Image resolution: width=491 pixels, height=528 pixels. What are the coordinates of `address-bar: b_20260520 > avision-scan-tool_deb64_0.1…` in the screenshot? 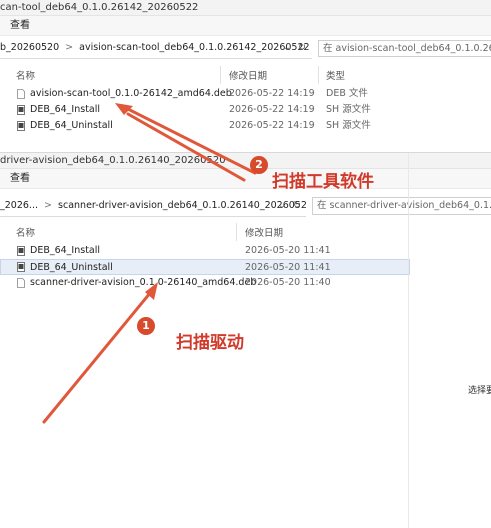 It's located at (156, 48).